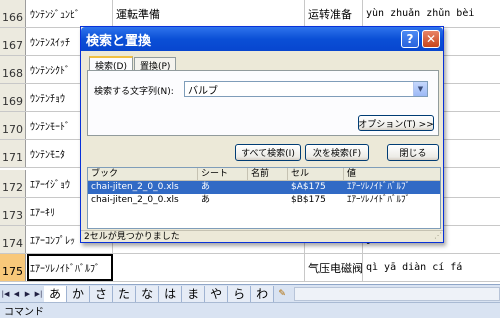  What do you see at coordinates (155, 64) in the screenshot?
I see `tab-replace: 置換(P)` at bounding box center [155, 64].